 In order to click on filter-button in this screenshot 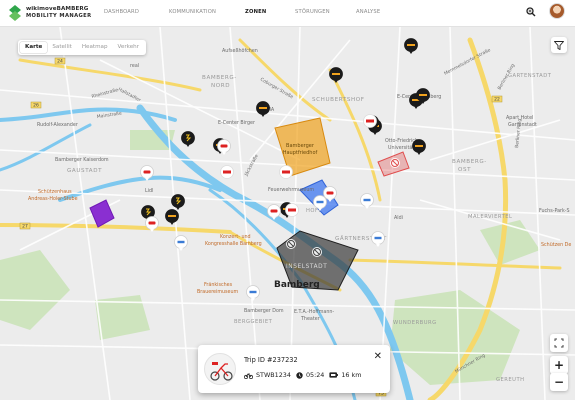, I will do `click(559, 45)`.